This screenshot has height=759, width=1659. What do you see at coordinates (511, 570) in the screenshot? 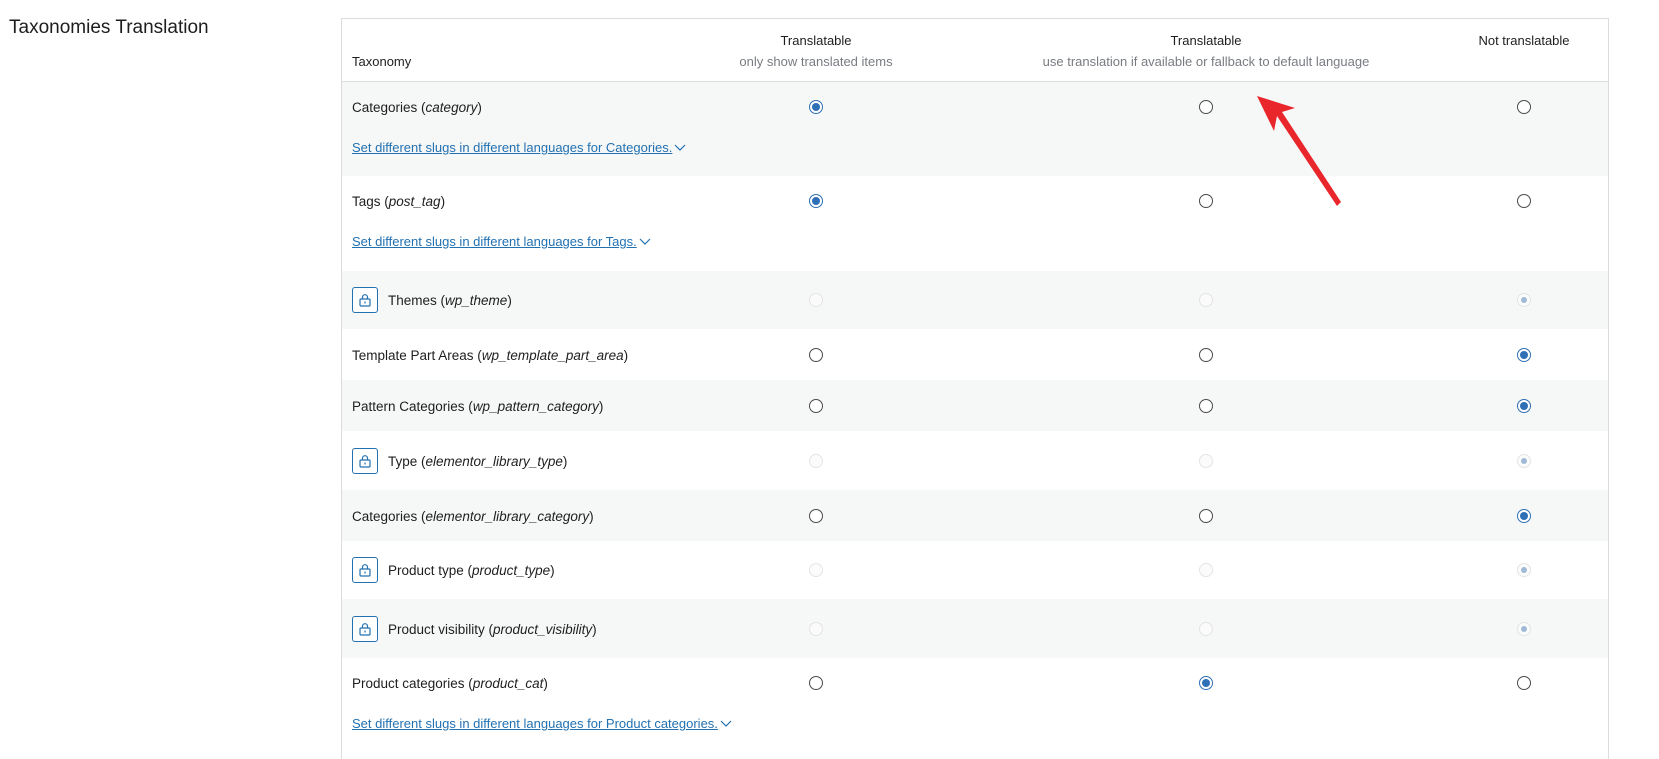
I see `taxonomy-slug: product_type` at bounding box center [511, 570].